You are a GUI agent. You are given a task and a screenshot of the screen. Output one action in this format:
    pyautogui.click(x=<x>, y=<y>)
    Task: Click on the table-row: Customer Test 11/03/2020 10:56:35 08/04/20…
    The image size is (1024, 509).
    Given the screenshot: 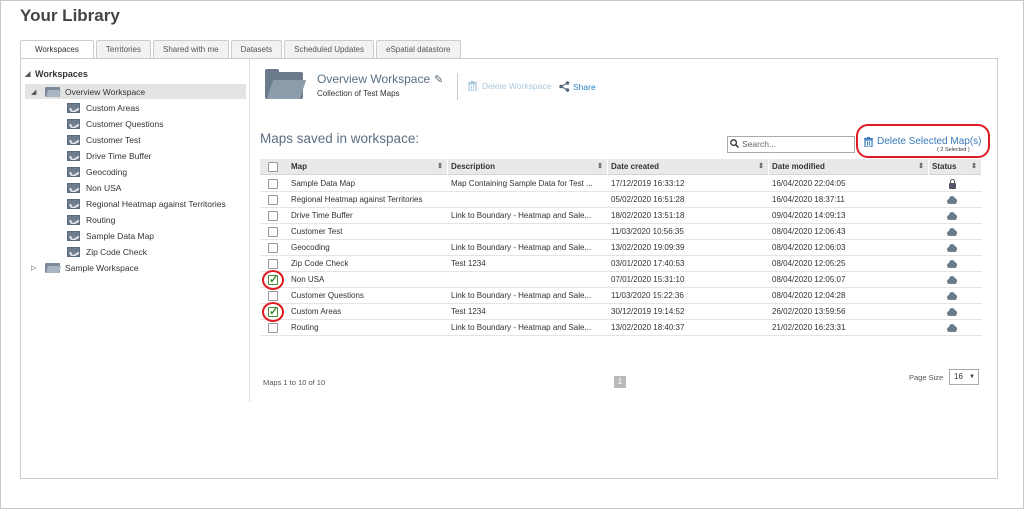 What is the action you would take?
    pyautogui.click(x=621, y=232)
    